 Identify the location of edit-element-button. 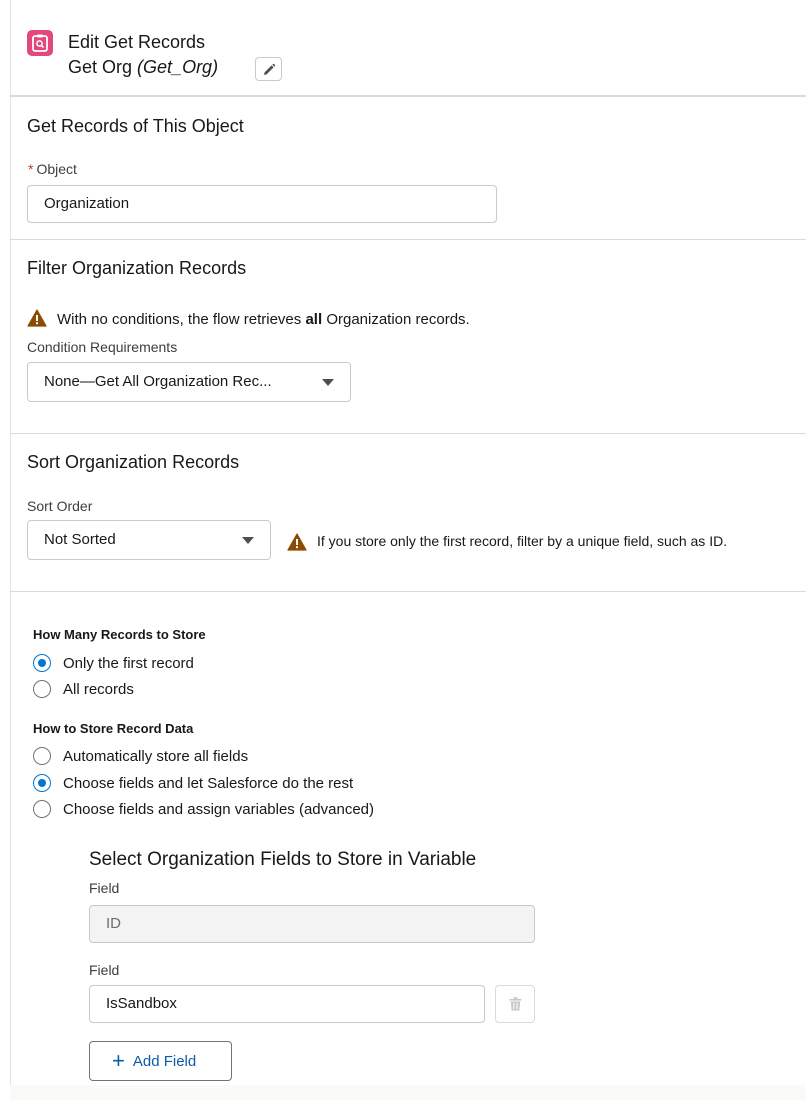
(268, 69).